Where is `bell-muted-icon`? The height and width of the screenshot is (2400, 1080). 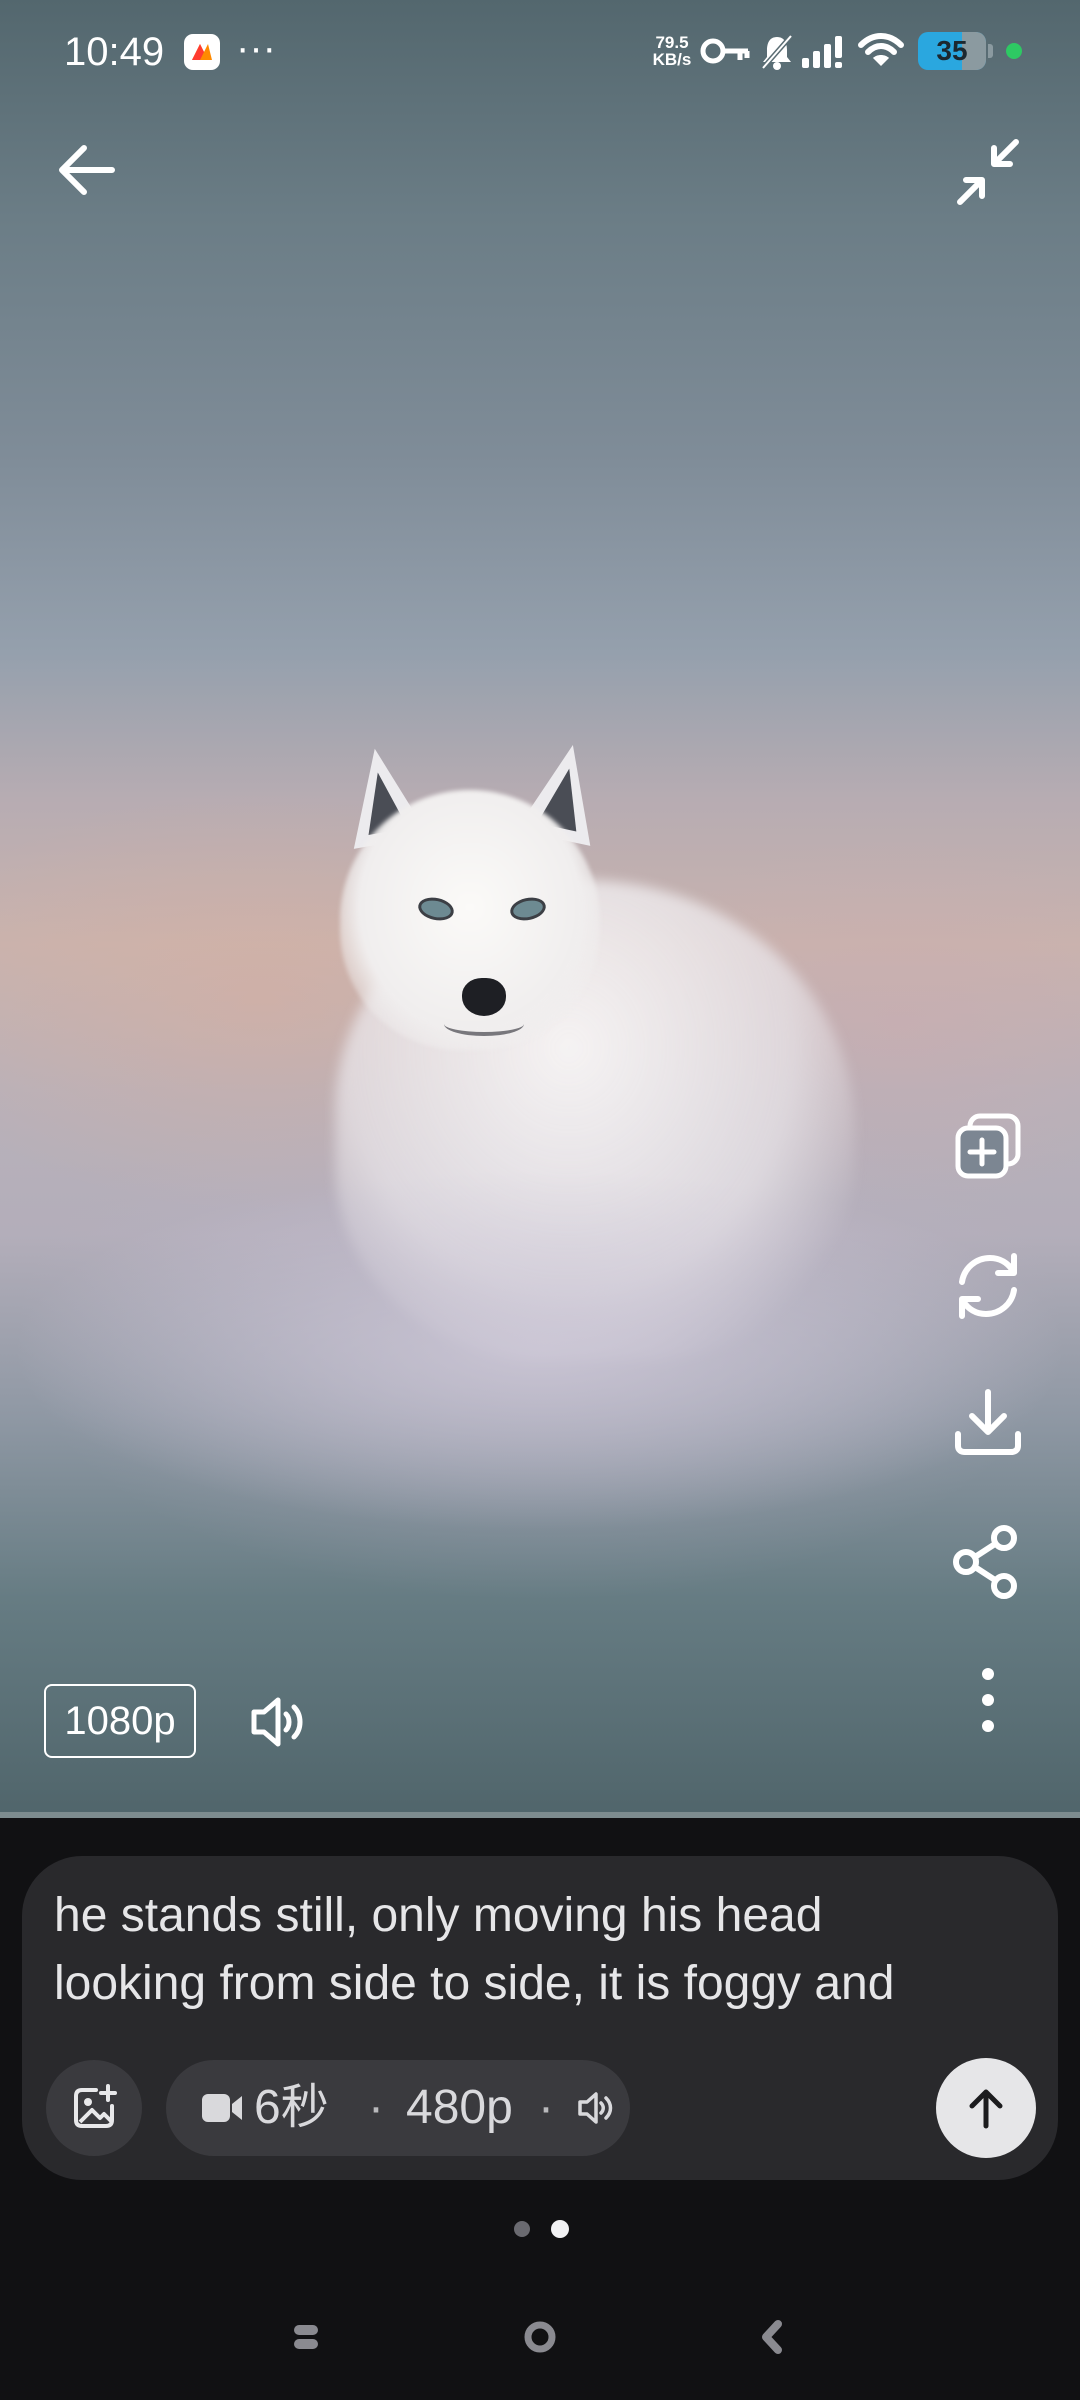
bell-muted-icon is located at coordinates (777, 52).